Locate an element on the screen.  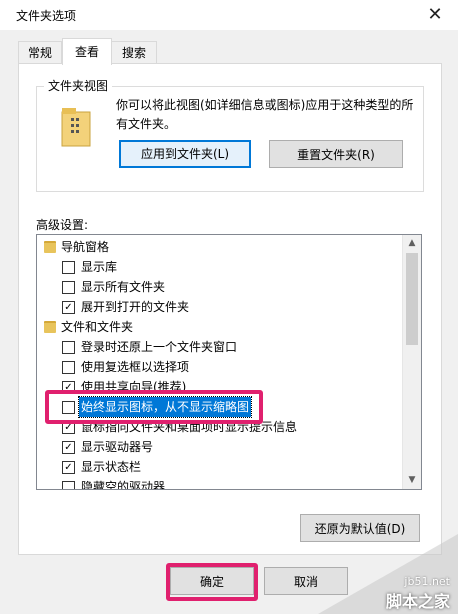
title-bar: 文件夹选项 ✕ is located at coordinates (229, 15).